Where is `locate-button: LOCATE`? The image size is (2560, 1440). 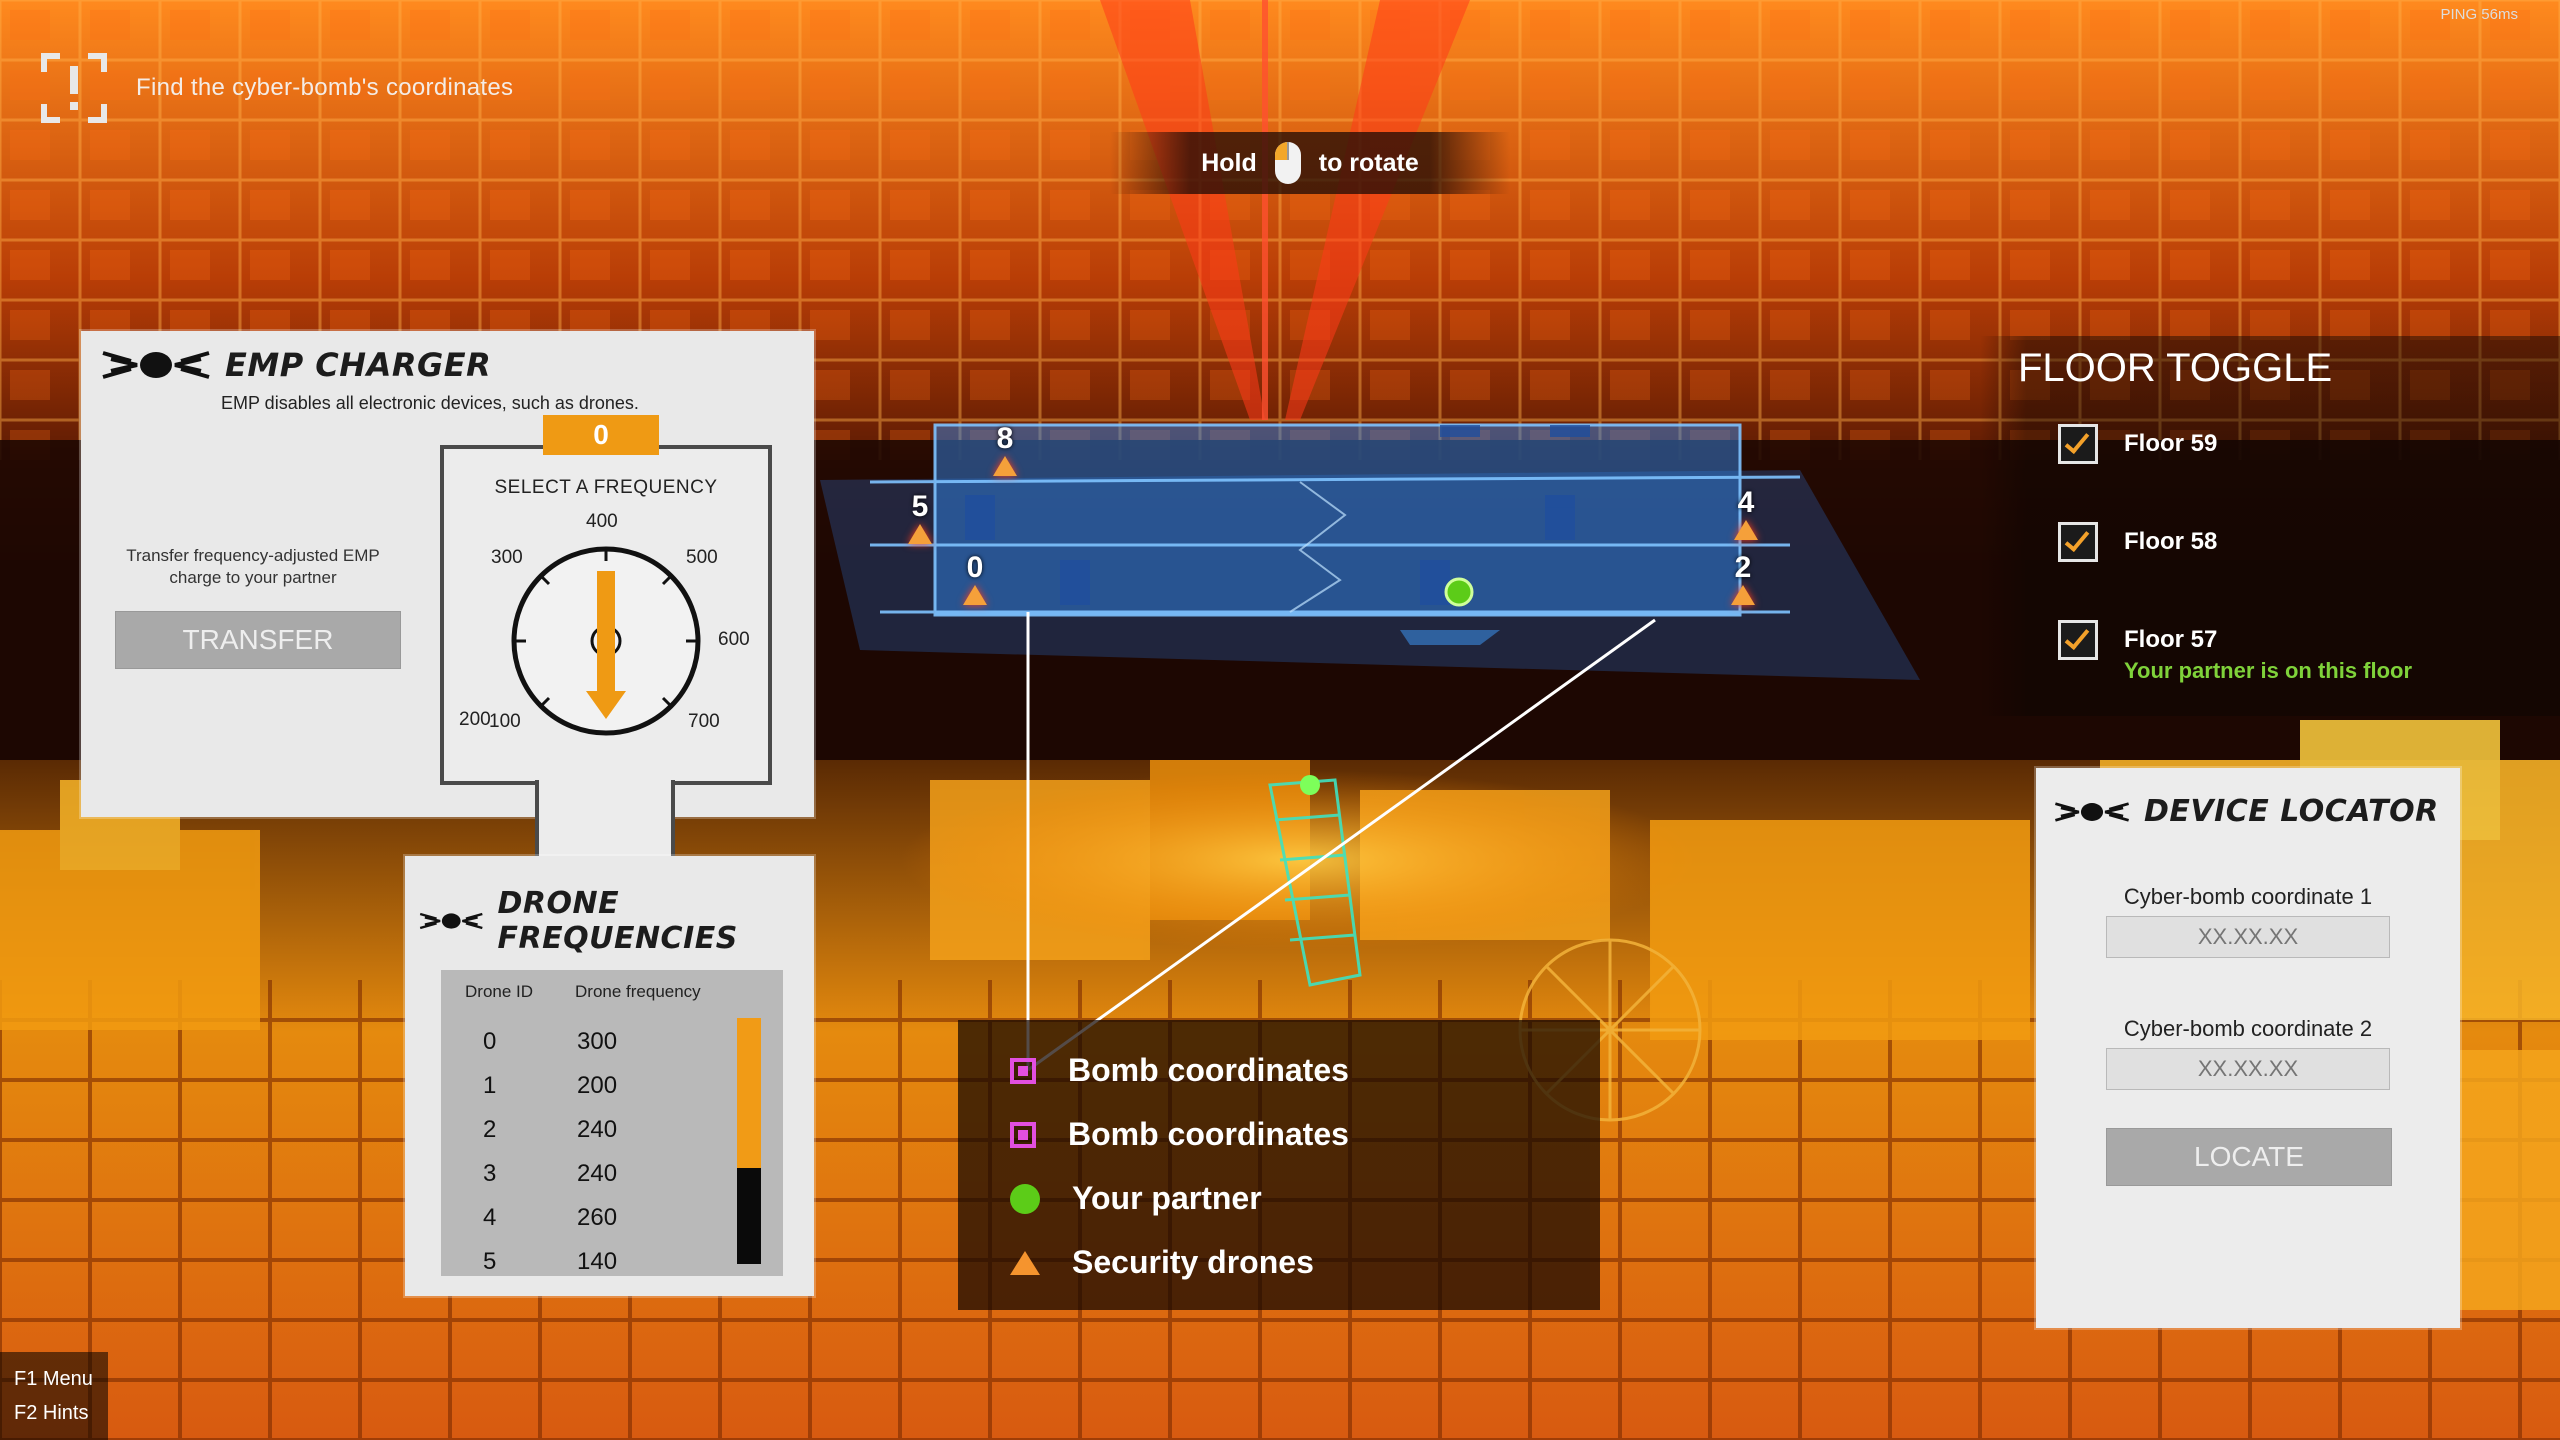 locate-button: LOCATE is located at coordinates (2249, 1157).